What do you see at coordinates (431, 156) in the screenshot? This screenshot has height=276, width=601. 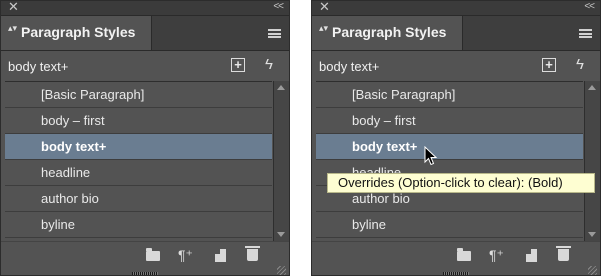 I see `cursor-icon` at bounding box center [431, 156].